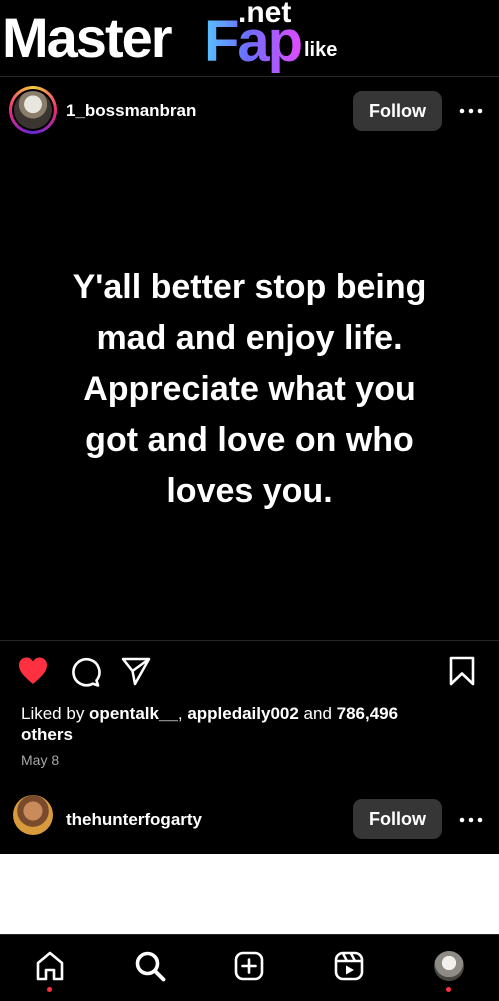 The height and width of the screenshot is (1001, 499). I want to click on likes-others: others, so click(47, 734).